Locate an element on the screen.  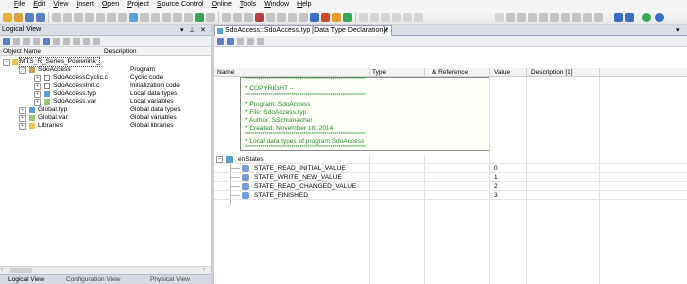
layout-icon is located at coordinates (237, 17).